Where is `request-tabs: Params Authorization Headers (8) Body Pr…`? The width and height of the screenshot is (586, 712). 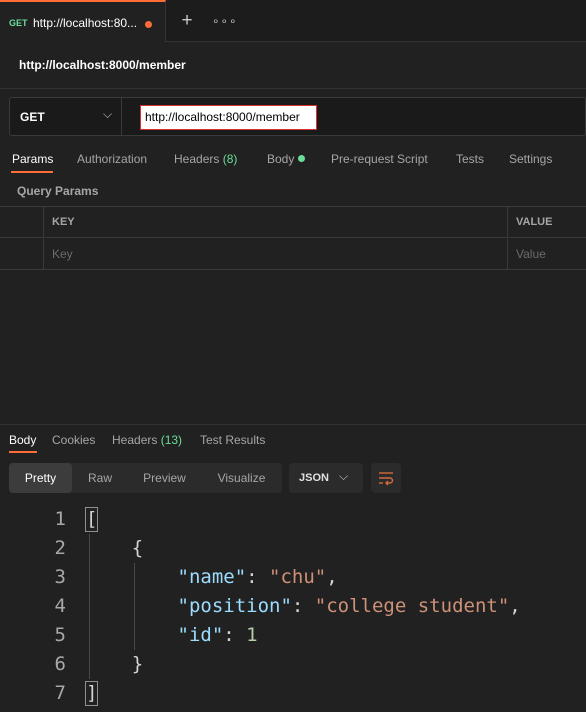 request-tabs: Params Authorization Headers (8) Body Pr… is located at coordinates (293, 160).